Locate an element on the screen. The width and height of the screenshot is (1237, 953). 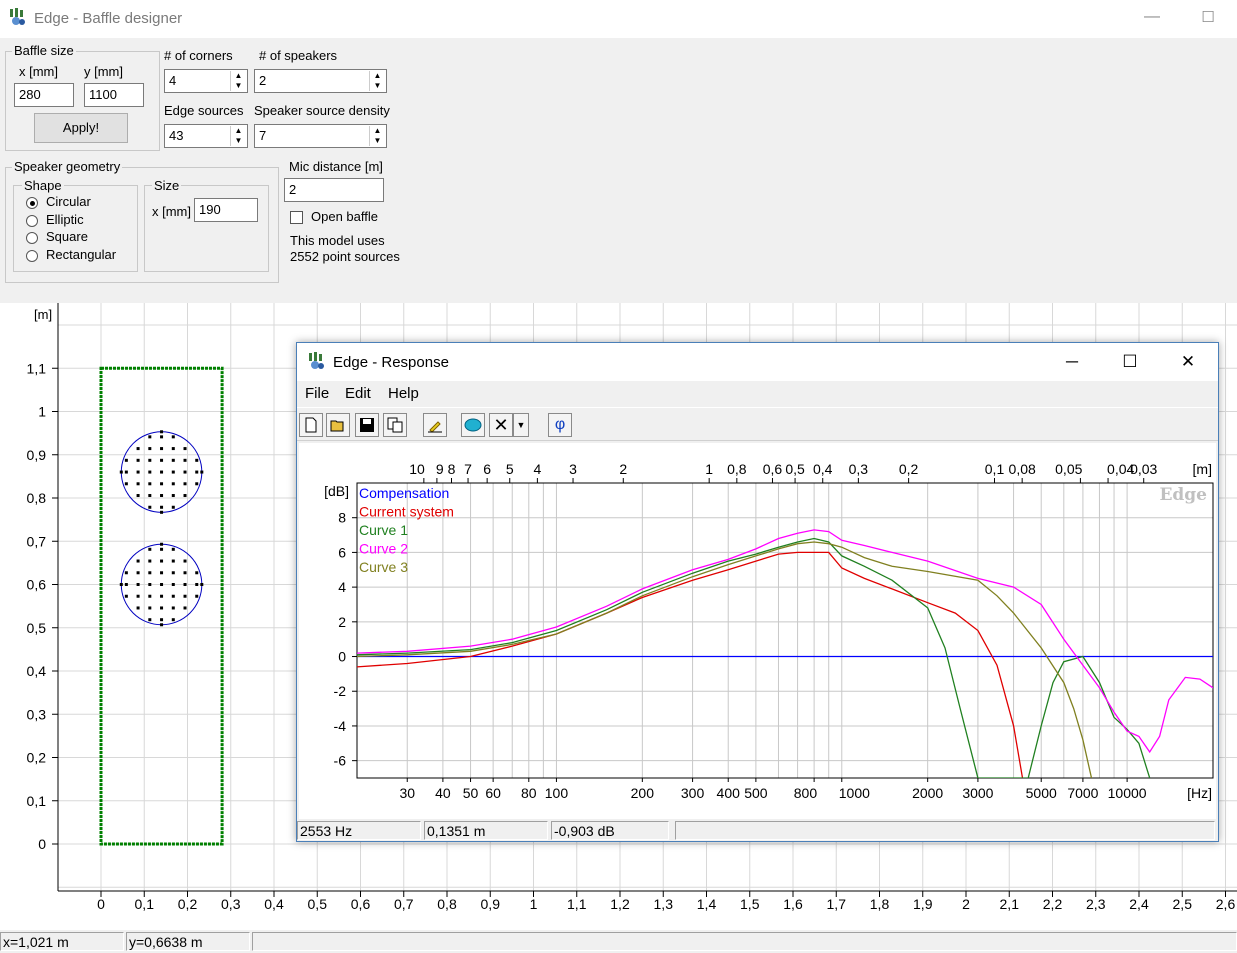
copy-icon is located at coordinates (395, 425).